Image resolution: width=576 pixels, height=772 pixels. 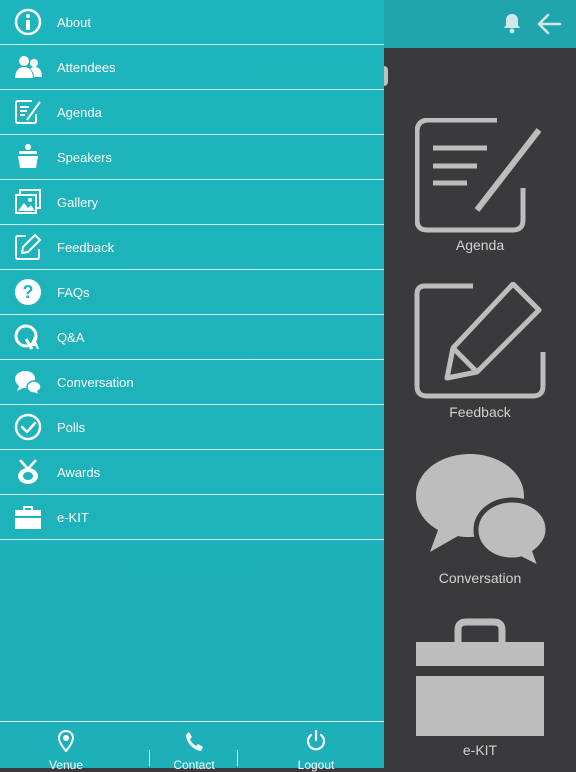 I want to click on logout-button: Logout, so click(x=316, y=750).